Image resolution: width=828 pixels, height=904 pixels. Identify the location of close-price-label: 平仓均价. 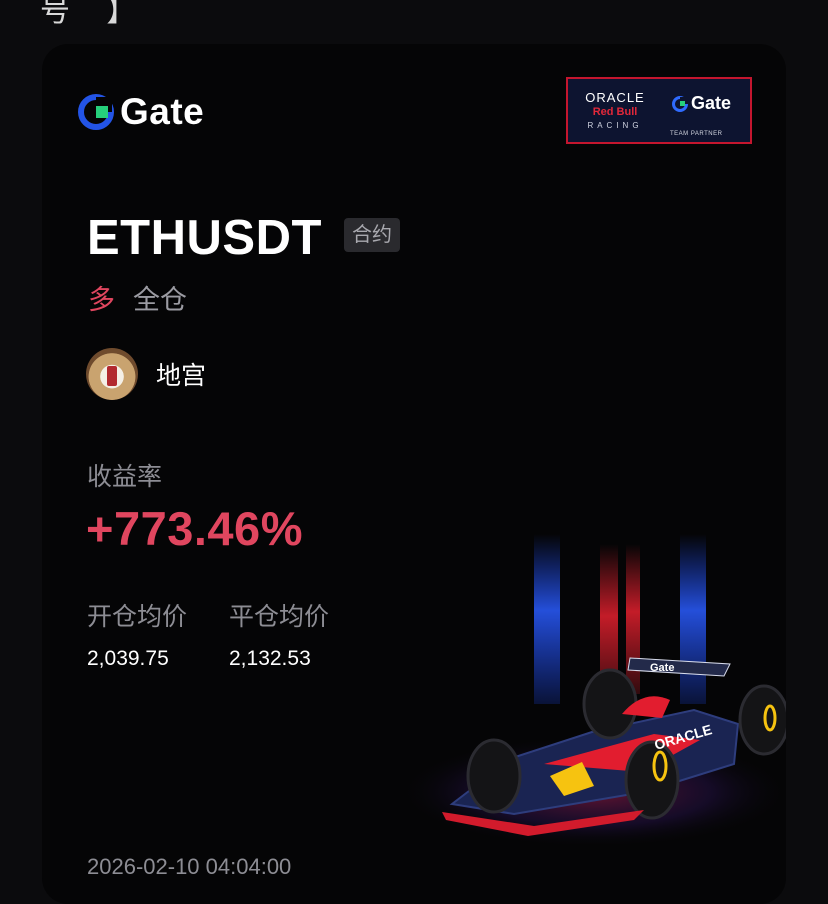
(279, 617).